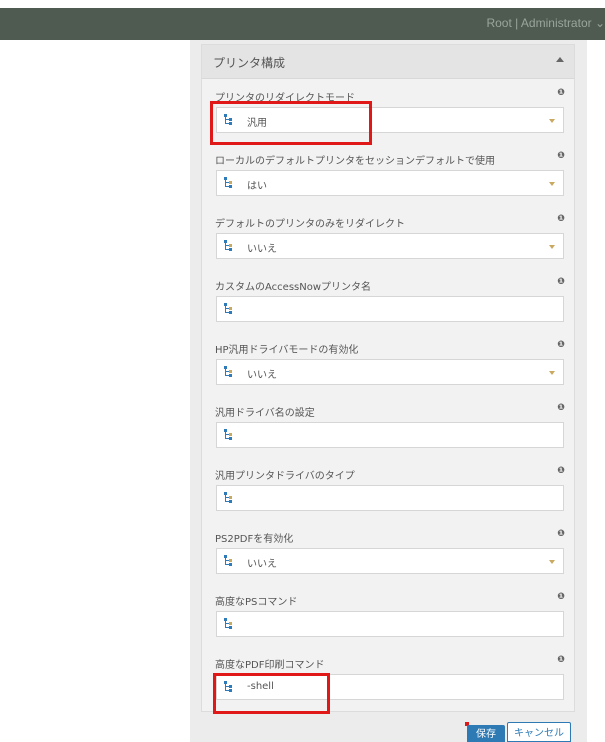 The width and height of the screenshot is (605, 742). I want to click on field-label: 高度なPDF印刷コマンド, so click(270, 665).